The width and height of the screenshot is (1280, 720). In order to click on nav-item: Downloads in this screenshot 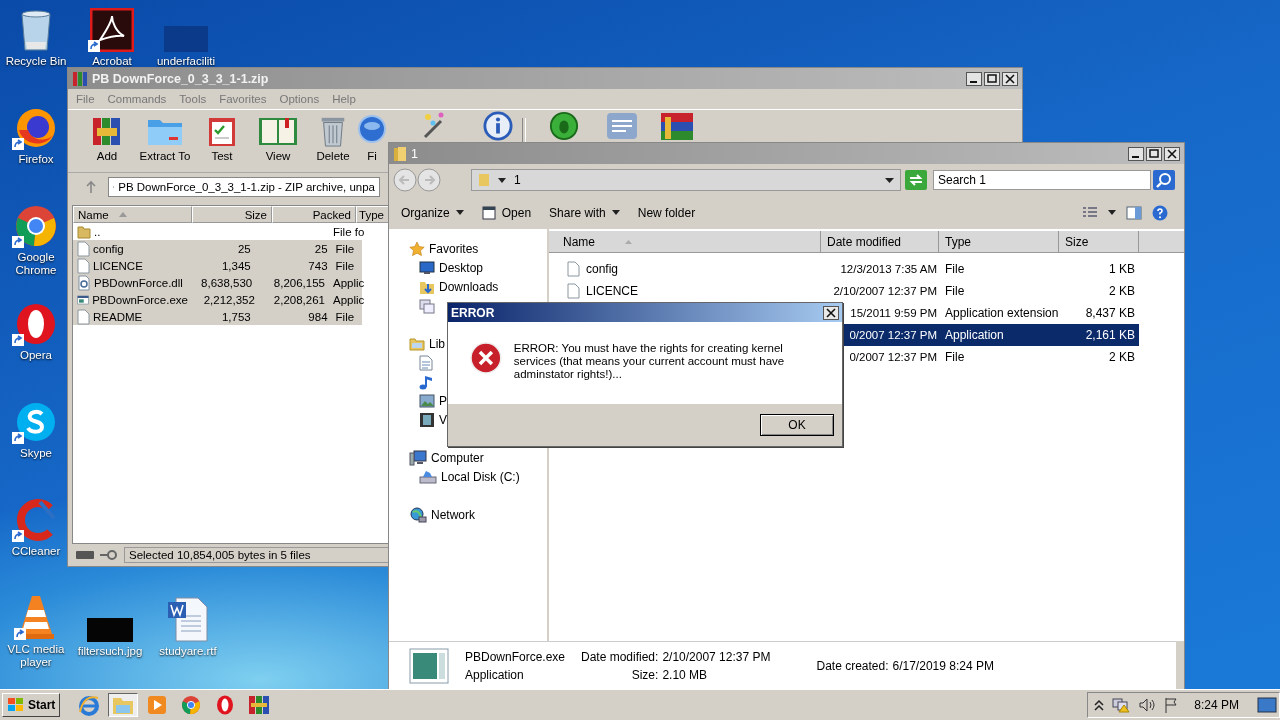, I will do `click(469, 286)`.